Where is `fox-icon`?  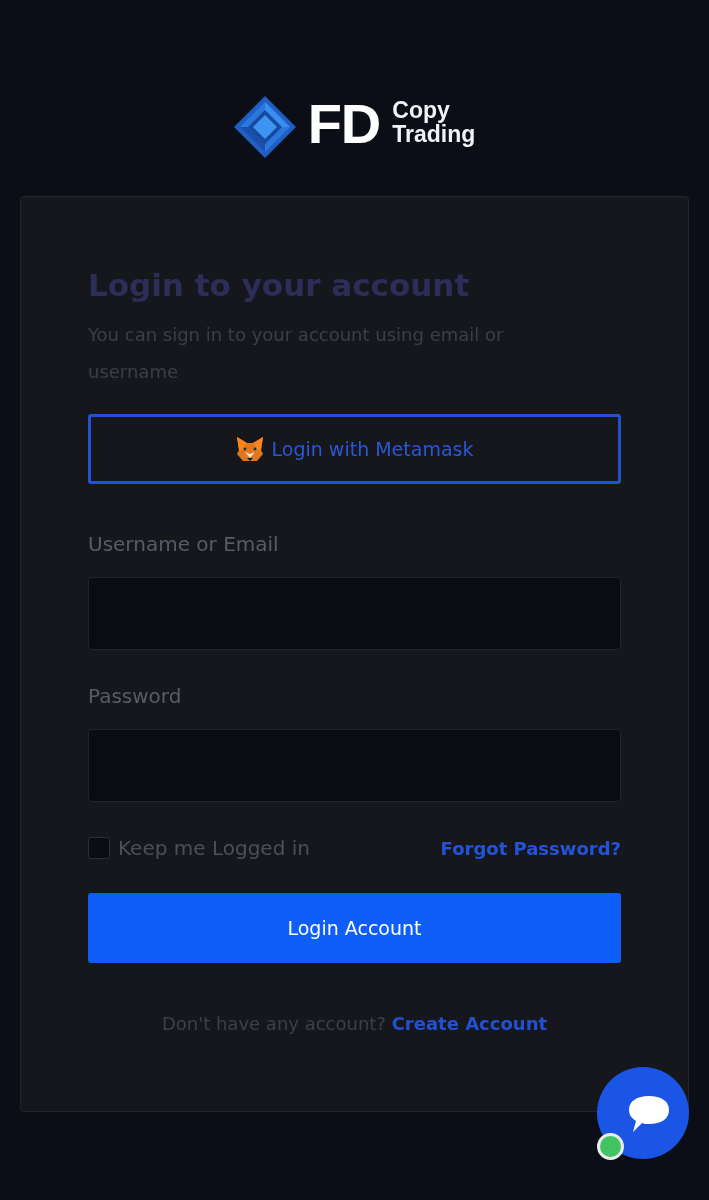 fox-icon is located at coordinates (249, 449).